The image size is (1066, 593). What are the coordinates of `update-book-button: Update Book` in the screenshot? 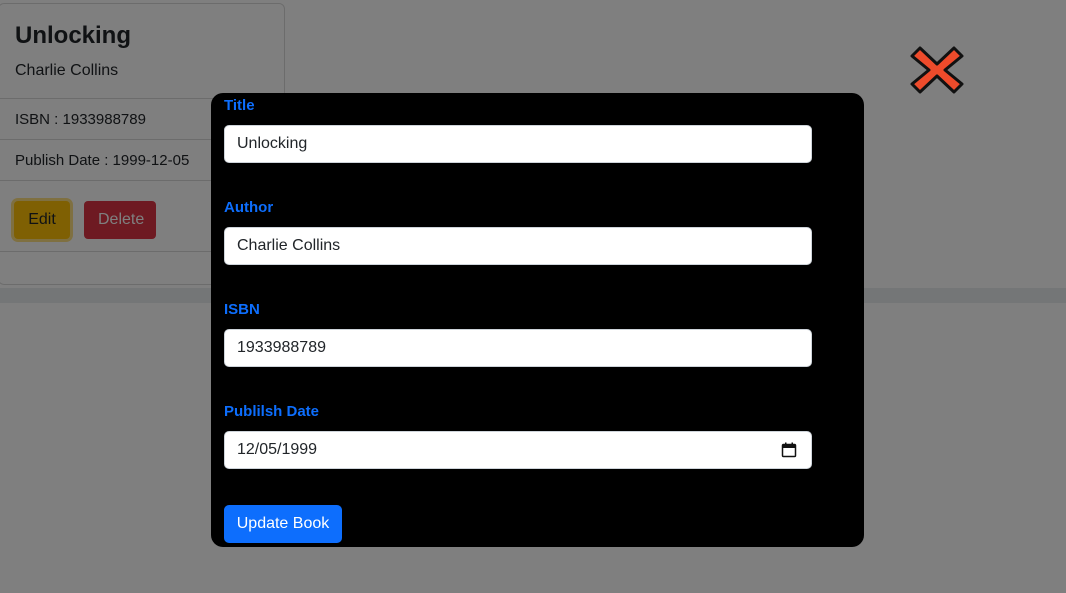 It's located at (283, 524).